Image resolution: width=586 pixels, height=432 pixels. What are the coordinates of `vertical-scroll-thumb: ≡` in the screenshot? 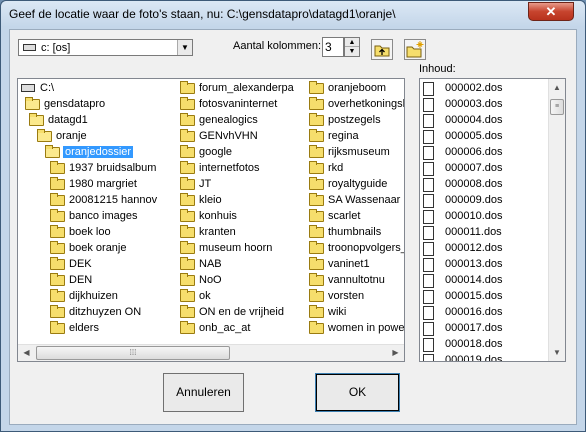 It's located at (557, 107).